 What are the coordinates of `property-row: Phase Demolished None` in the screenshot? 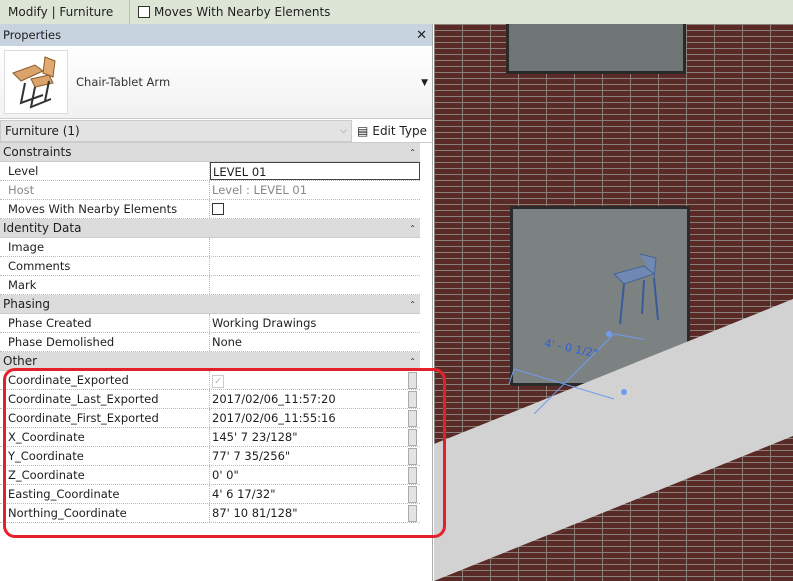 It's located at (210, 342).